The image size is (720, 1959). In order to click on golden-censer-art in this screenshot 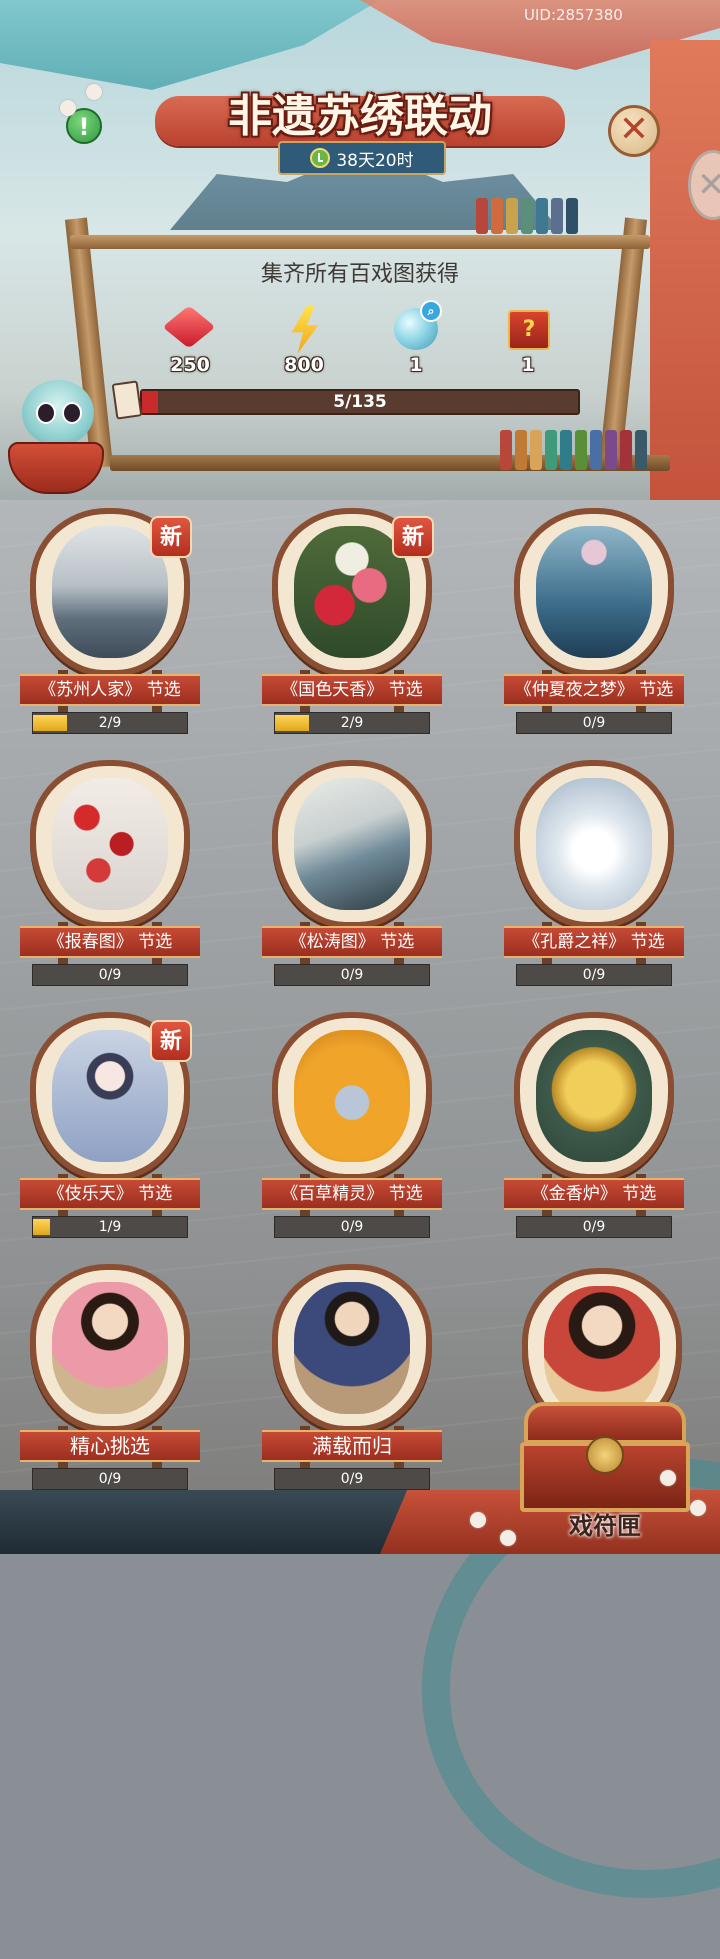, I will do `click(594, 1096)`.